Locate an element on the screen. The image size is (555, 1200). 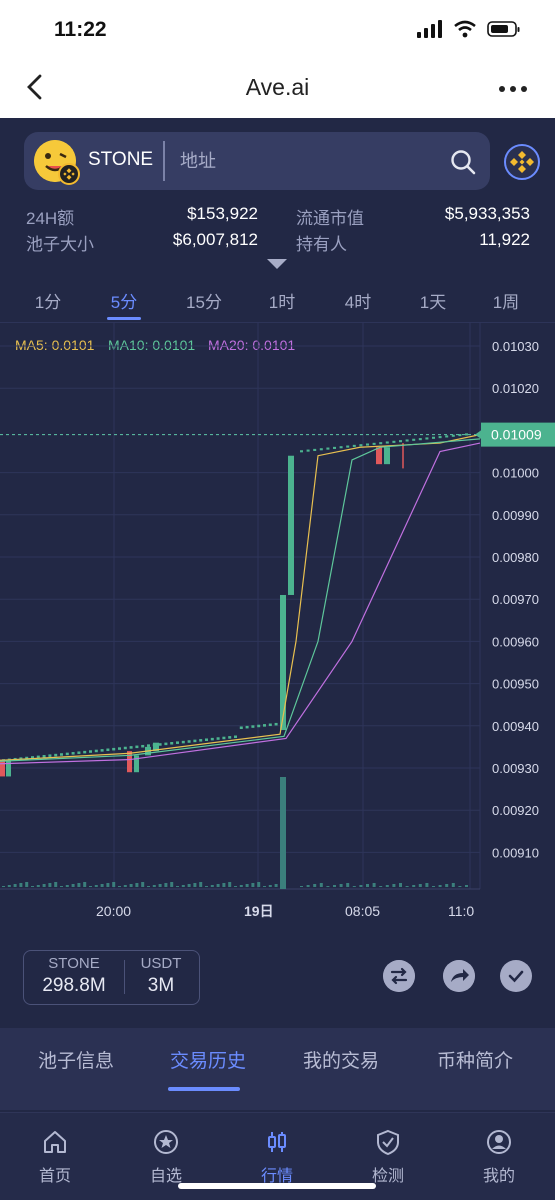
market-cap-label: 流通市值 is located at coordinates (330, 218).